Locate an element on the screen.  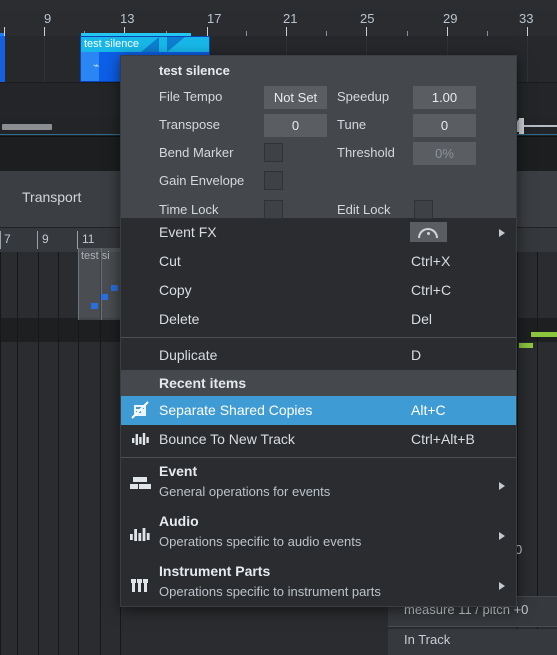
menu-item-event-fx: Event FX is located at coordinates (318, 232).